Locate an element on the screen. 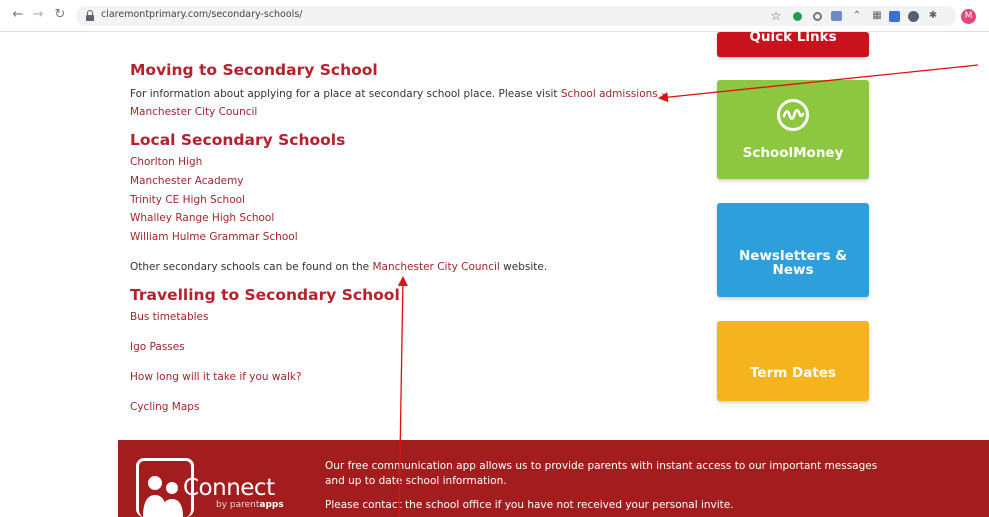 The height and width of the screenshot is (517, 989). school-admissions-link-cont: Manchester City Council is located at coordinates (193, 112).